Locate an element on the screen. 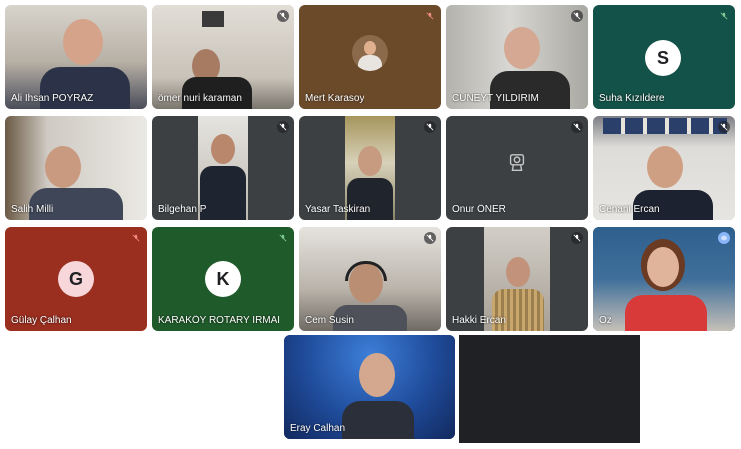  participant-name: Oz is located at coordinates (605, 320).